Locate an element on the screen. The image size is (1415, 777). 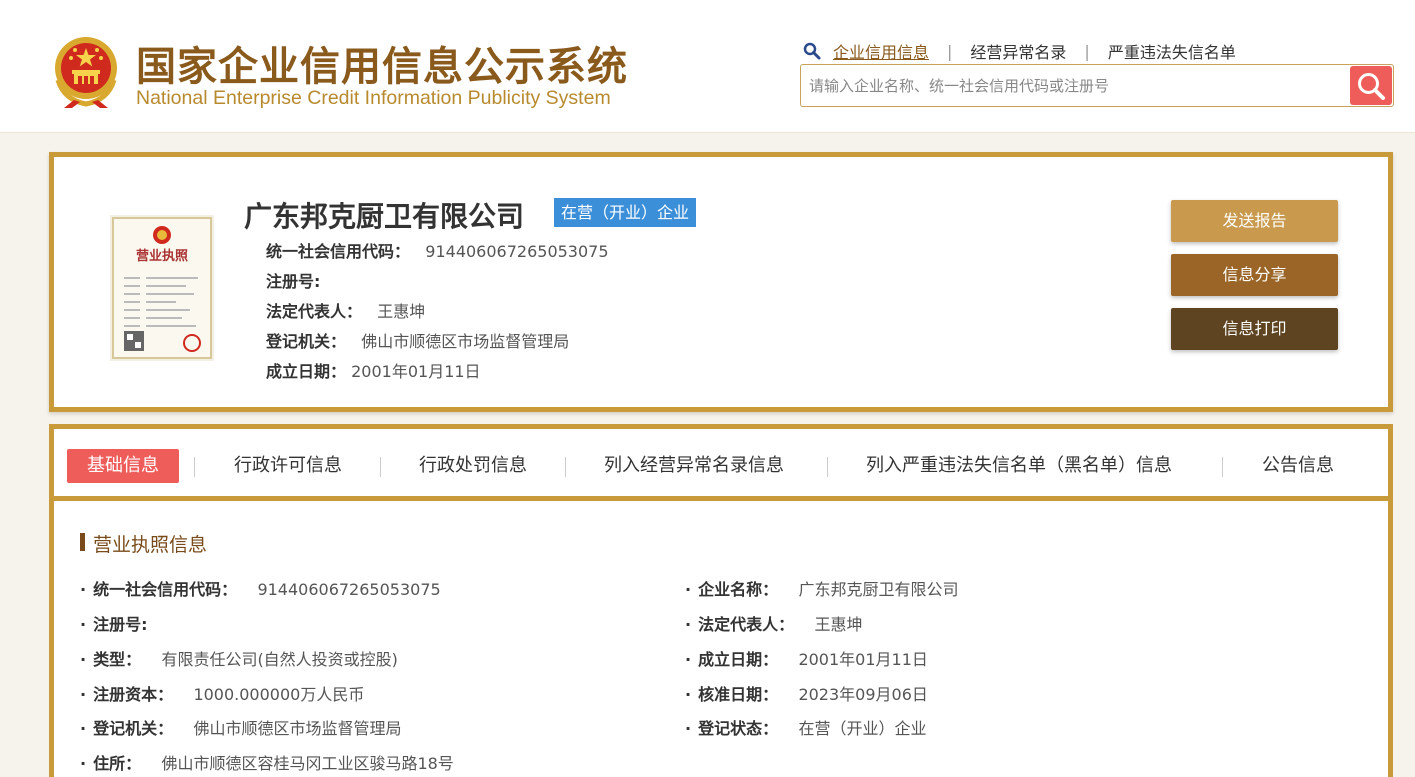
site-title-cn: 国家企业信用信息公示系统 is located at coordinates (382, 67).